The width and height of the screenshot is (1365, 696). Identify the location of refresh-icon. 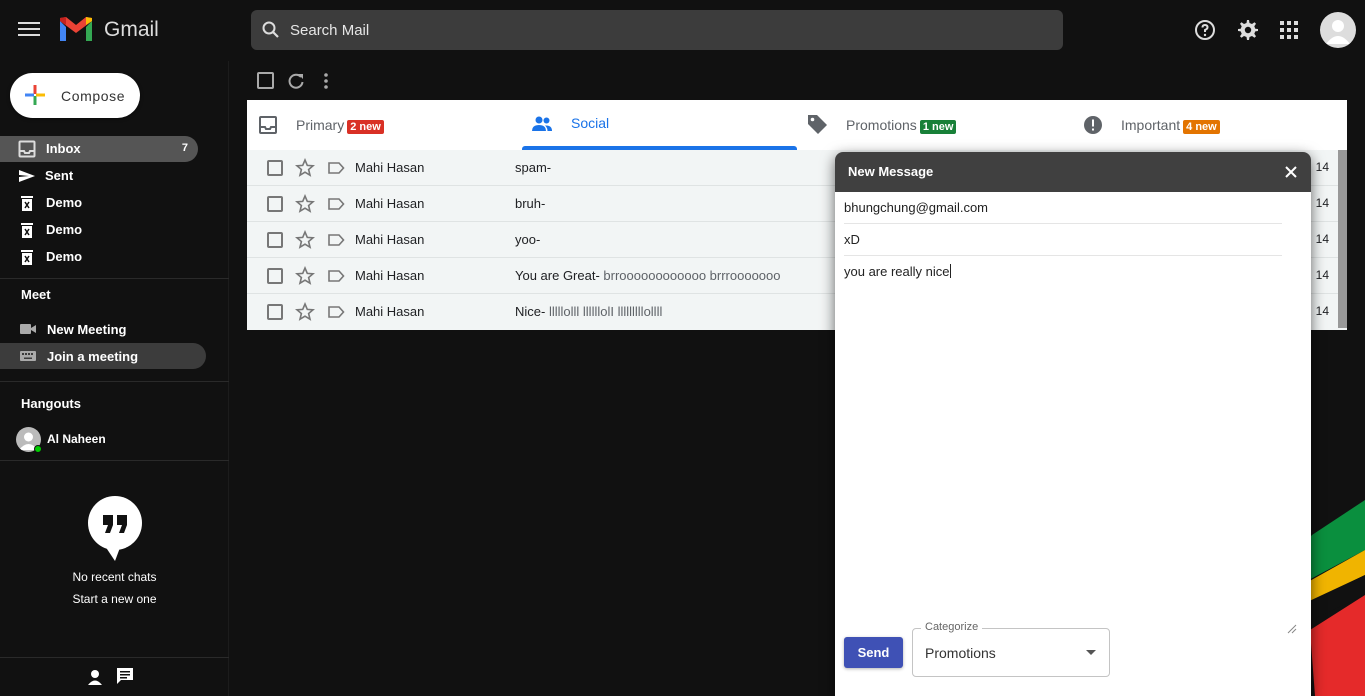
(296, 81).